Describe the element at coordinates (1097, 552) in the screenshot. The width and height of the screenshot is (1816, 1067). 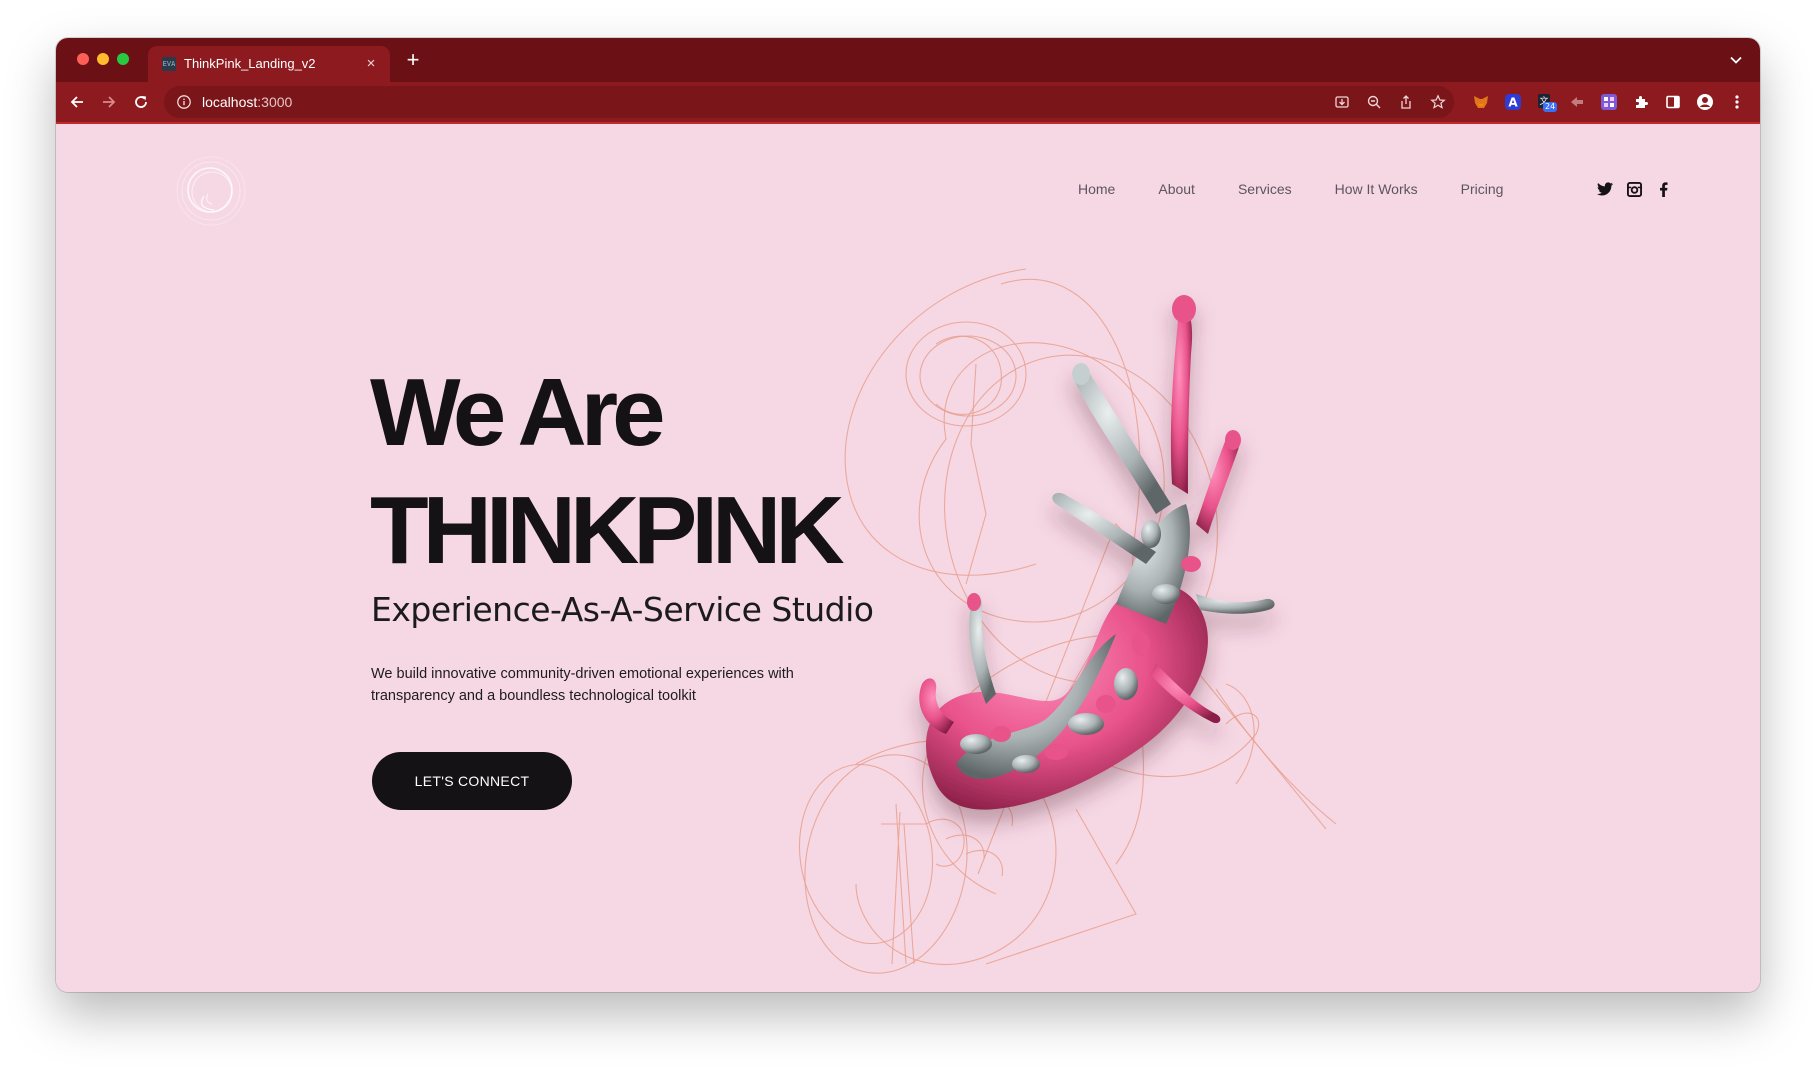
I see `blob-sculpture` at that location.